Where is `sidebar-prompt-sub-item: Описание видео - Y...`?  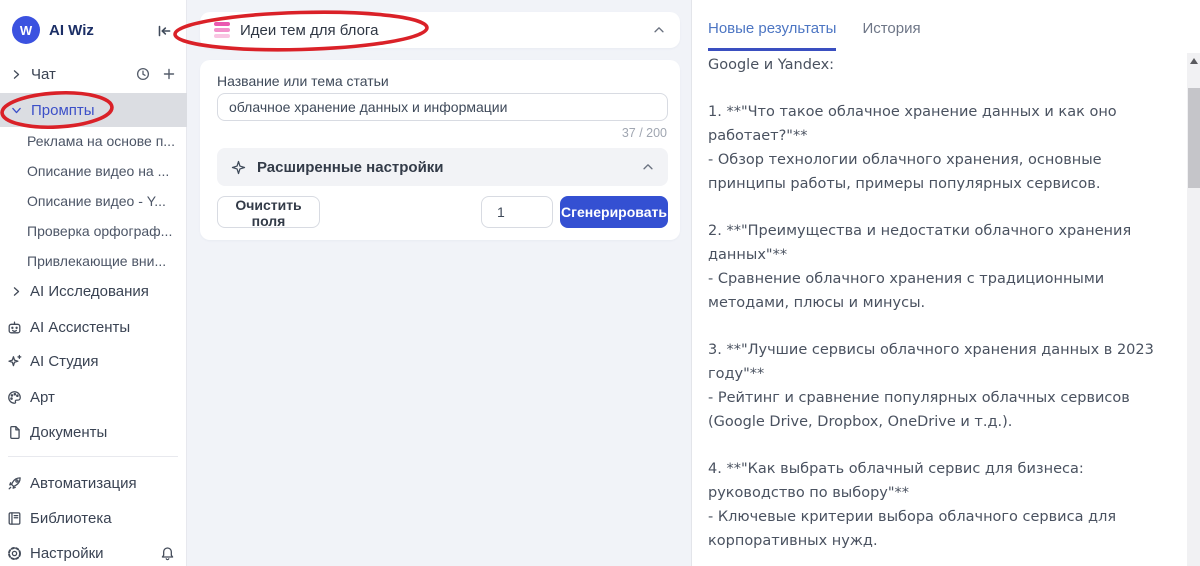
sidebar-prompt-sub-item: Описание видео - Y... is located at coordinates (93, 201).